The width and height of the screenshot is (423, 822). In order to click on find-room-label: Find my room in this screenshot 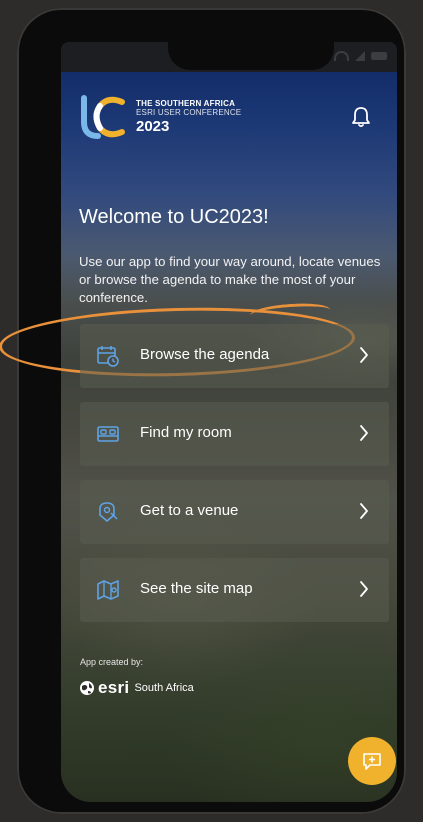, I will do `click(186, 432)`.